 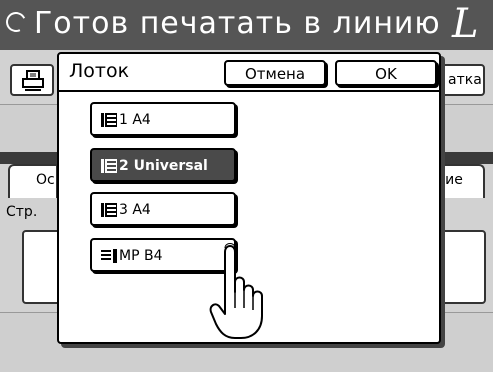 I want to click on dialog-title: Лоток, so click(x=99, y=71).